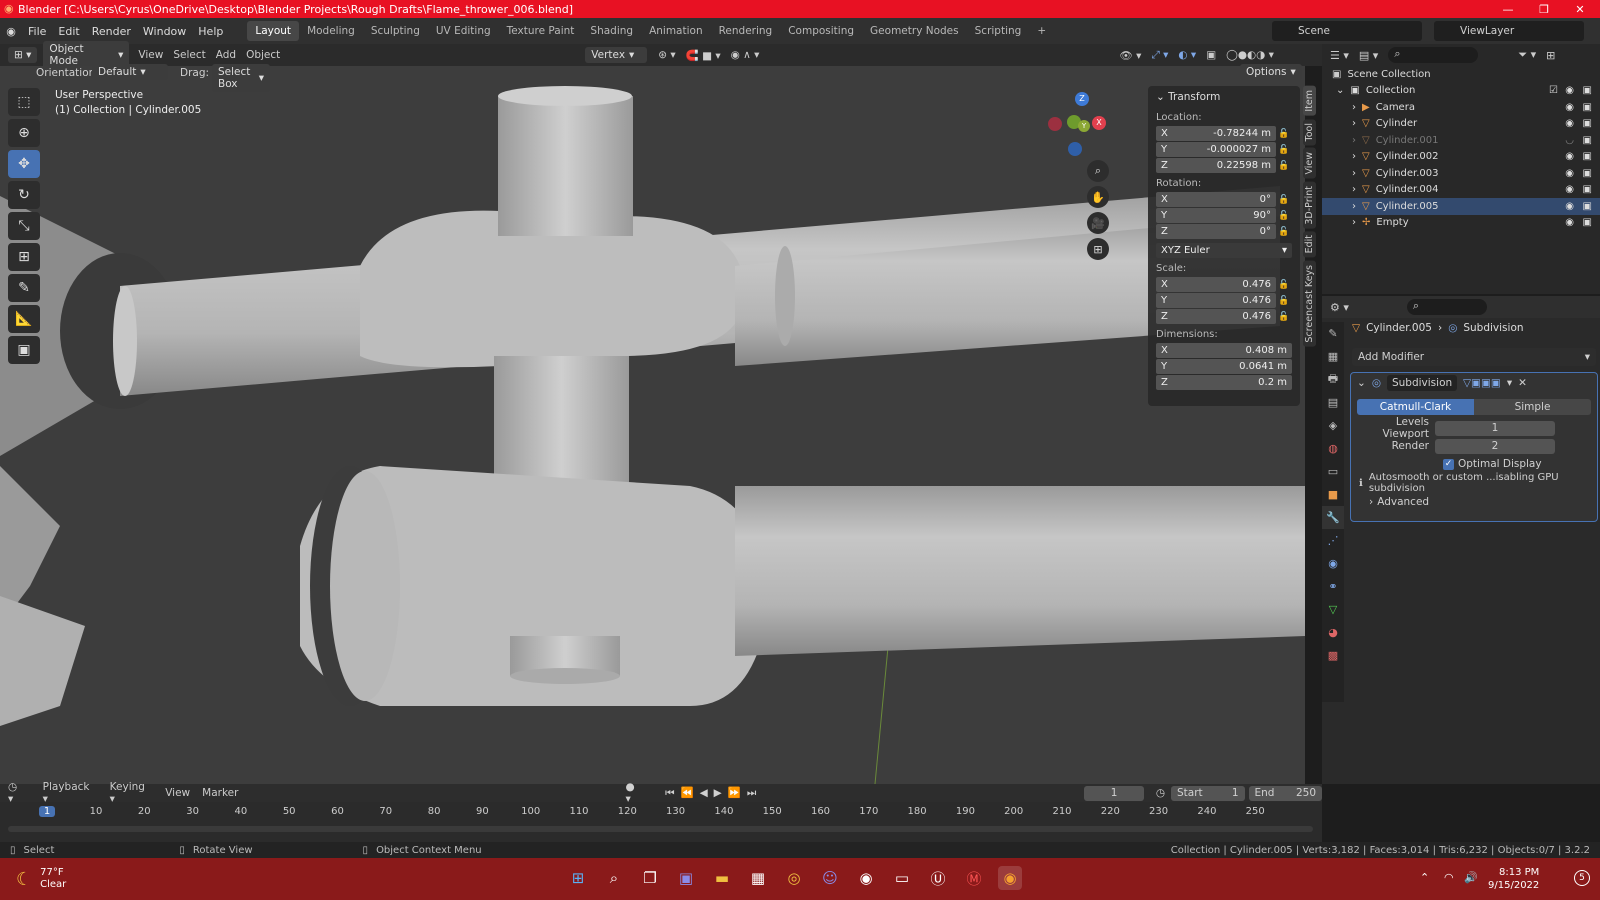 The image size is (1600, 900). What do you see at coordinates (1216, 316) in the screenshot?
I see `scale-z-field: Z 0.476` at bounding box center [1216, 316].